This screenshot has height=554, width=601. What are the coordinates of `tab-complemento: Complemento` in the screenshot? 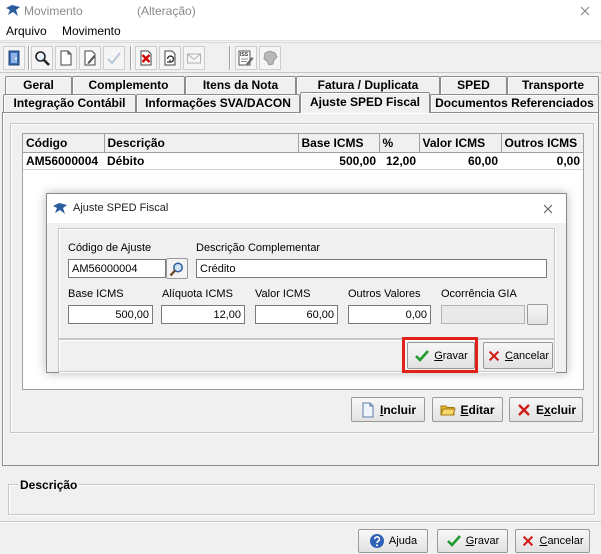 It's located at (128, 85).